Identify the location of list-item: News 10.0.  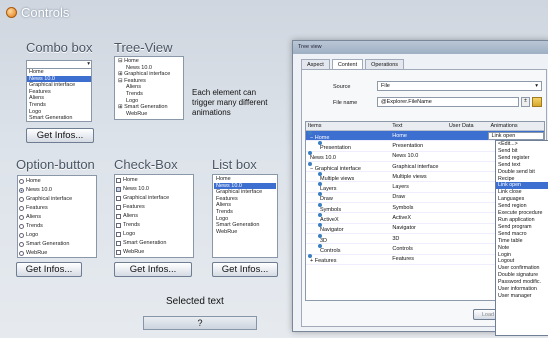
(245, 186).